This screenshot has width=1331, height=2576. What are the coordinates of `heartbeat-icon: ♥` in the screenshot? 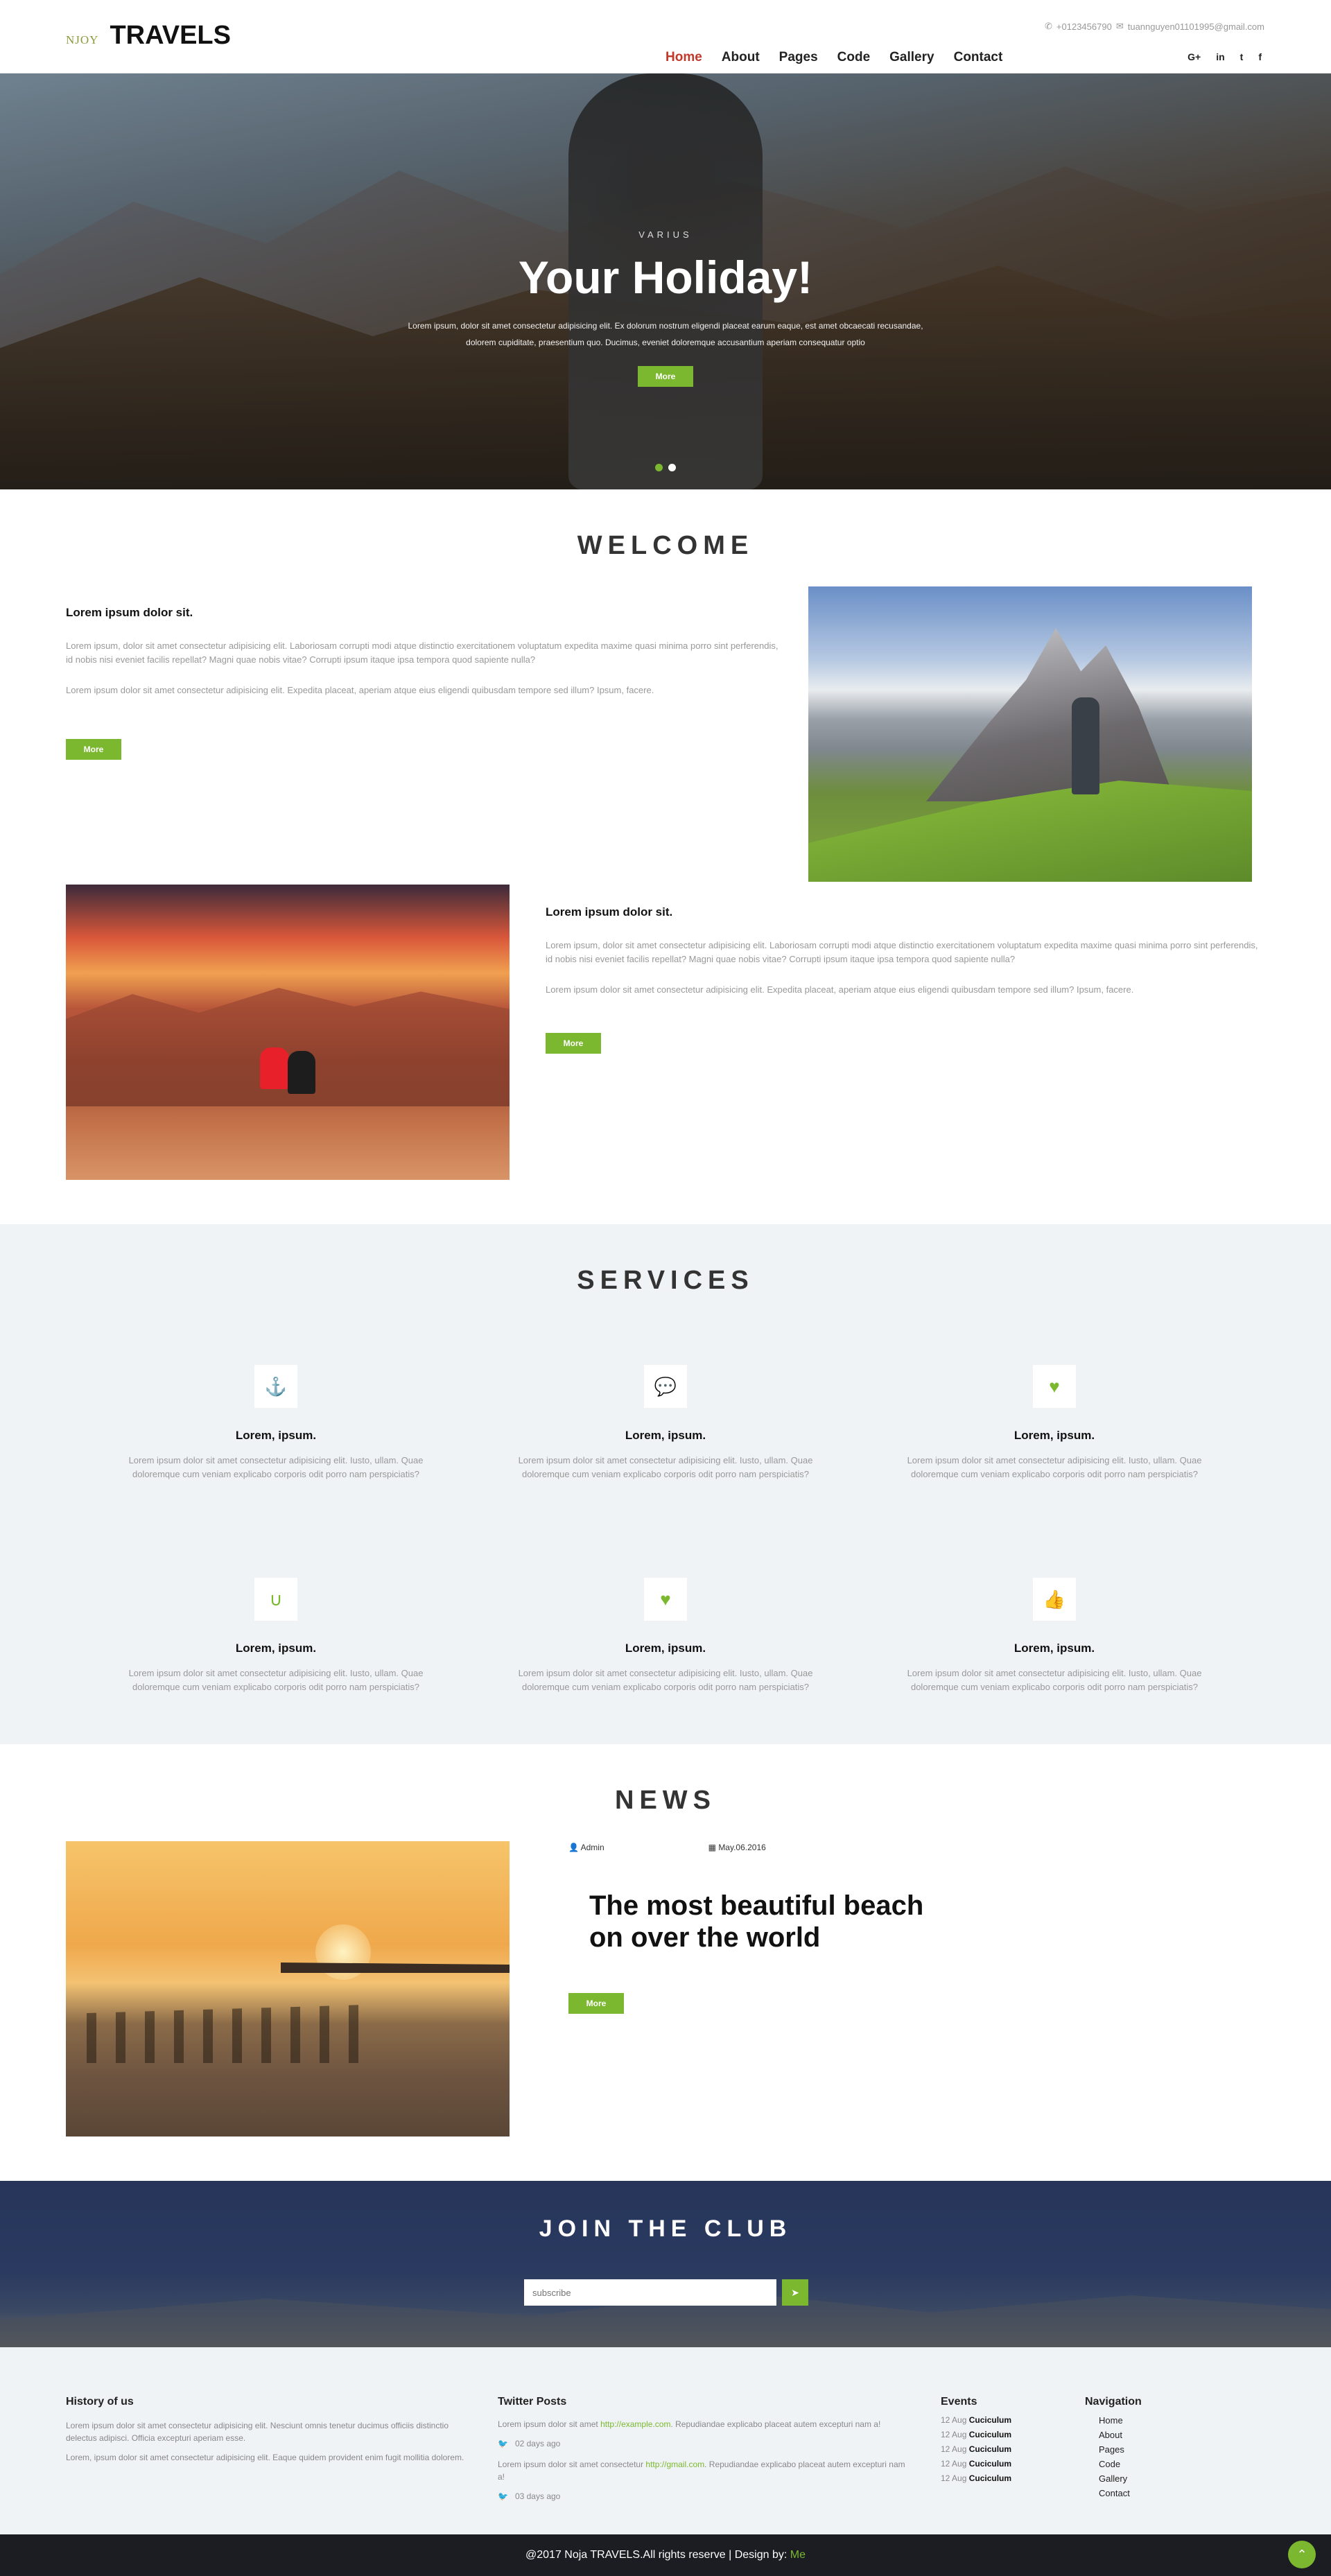 It's located at (665, 1599).